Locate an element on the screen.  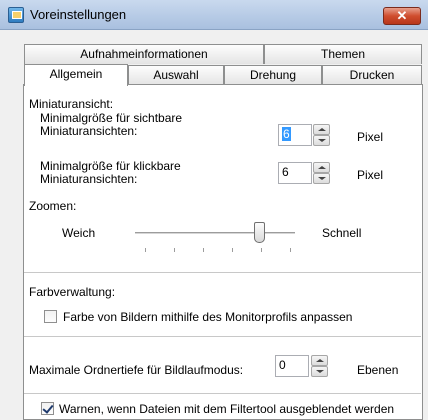
visible-size-stepper is located at coordinates (321, 135).